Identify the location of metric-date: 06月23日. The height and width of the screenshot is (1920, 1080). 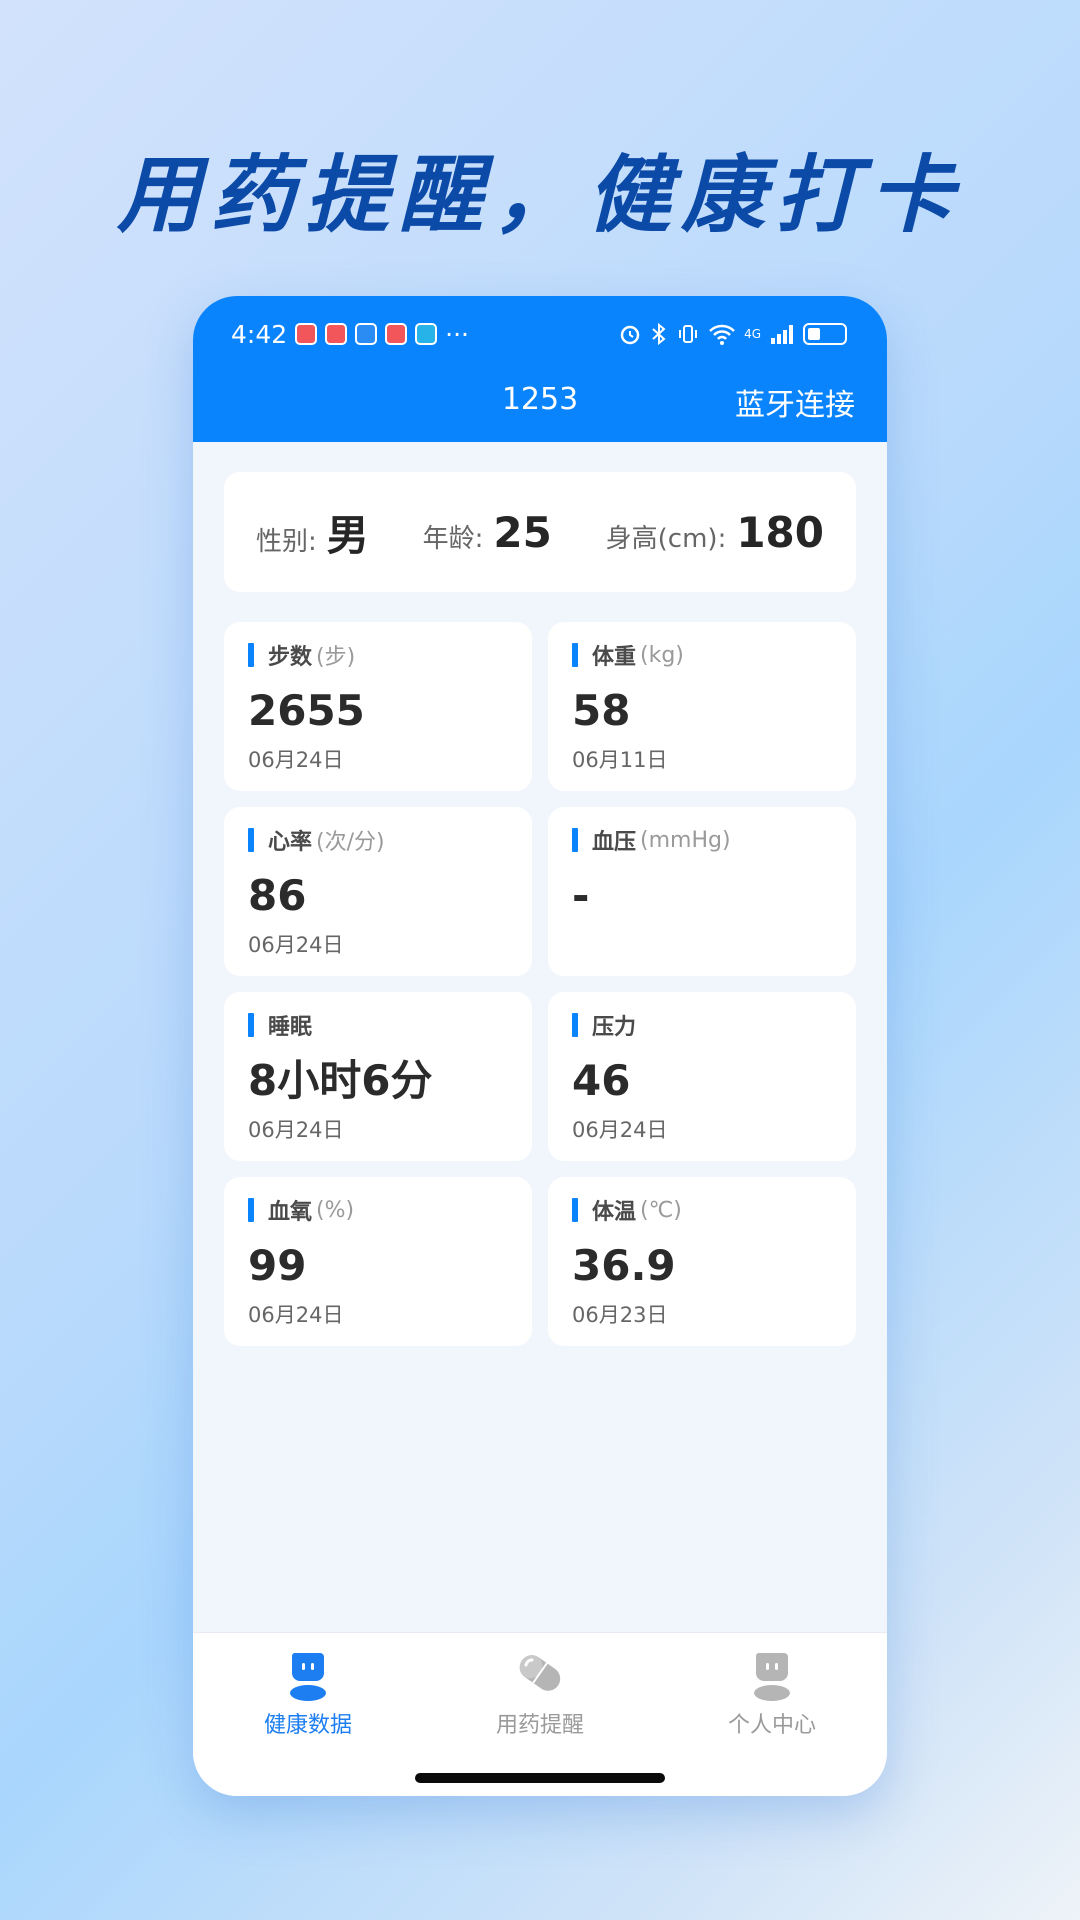
(620, 1315).